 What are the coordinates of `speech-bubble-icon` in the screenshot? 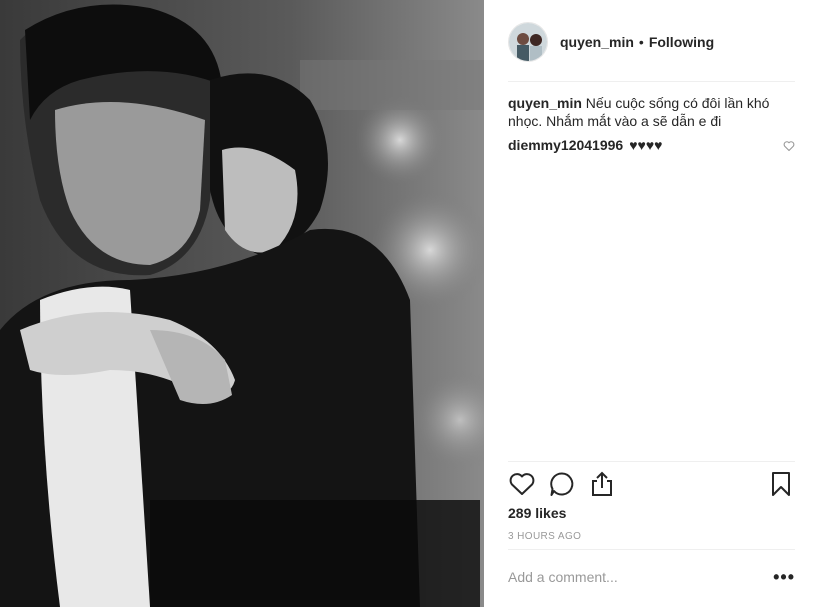 It's located at (562, 484).